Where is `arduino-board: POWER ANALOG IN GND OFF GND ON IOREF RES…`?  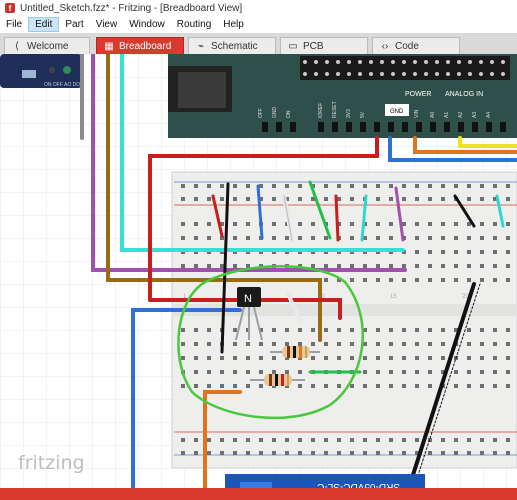
arduino-board: POWER ANALOG IN GND OFF GND ON IOREF RES… is located at coordinates (342, 96).